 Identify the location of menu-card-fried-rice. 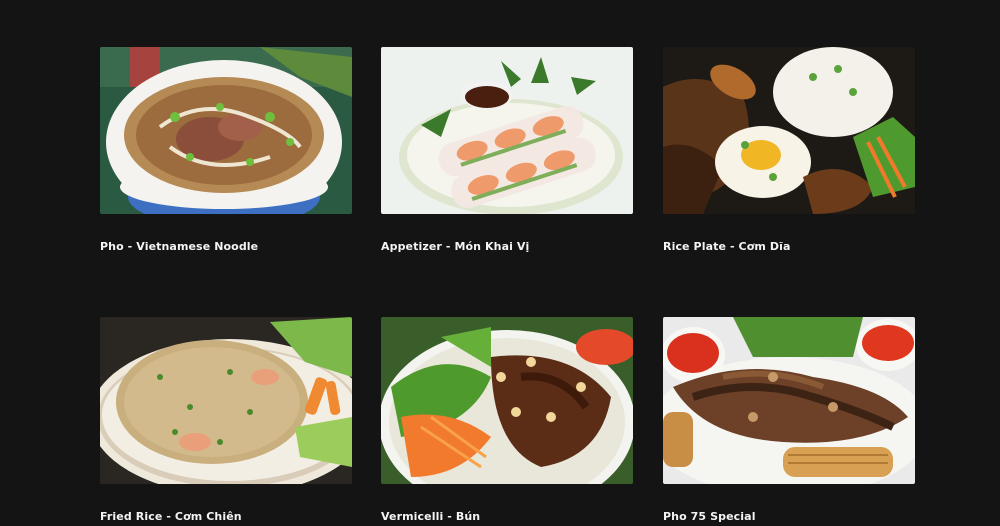
(226, 400).